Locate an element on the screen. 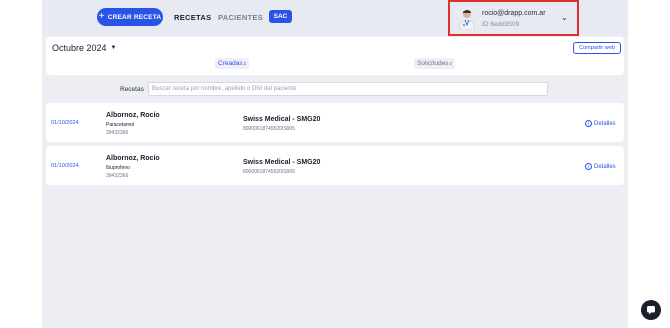 The image size is (670, 328). month-selector: Octubre 2024 ▼ is located at coordinates (84, 48).